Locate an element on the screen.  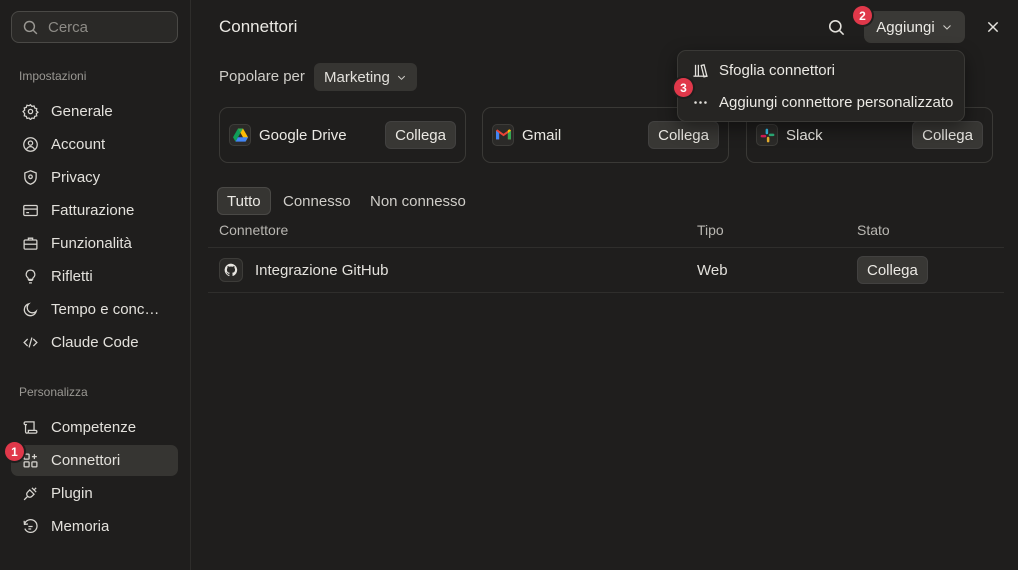
row-connector-type: Web is located at coordinates (712, 270).